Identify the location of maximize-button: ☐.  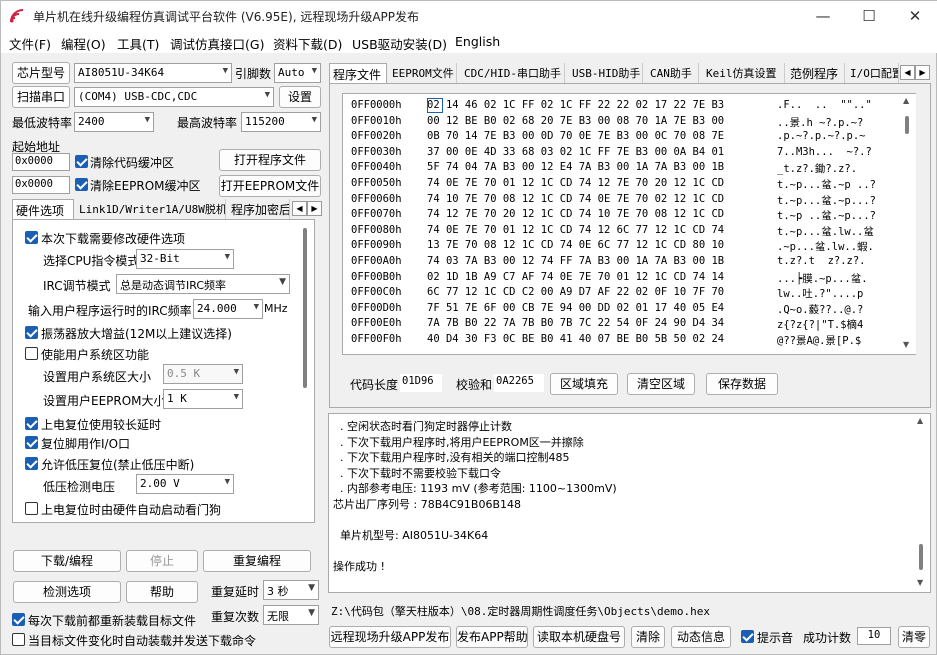
(869, 16).